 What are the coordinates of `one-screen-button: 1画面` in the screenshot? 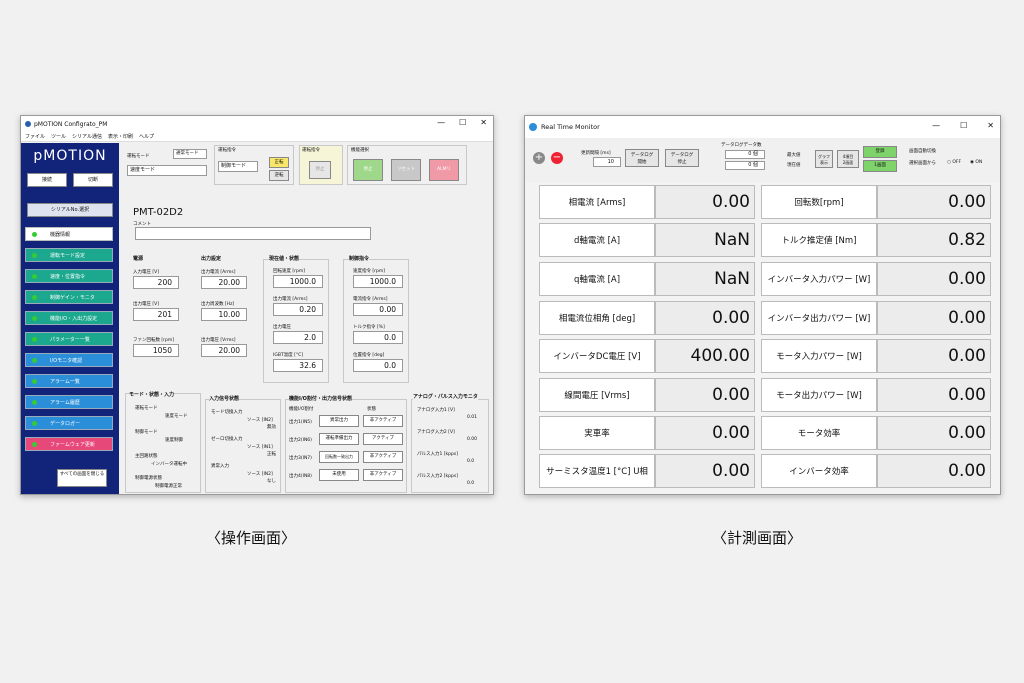 It's located at (880, 166).